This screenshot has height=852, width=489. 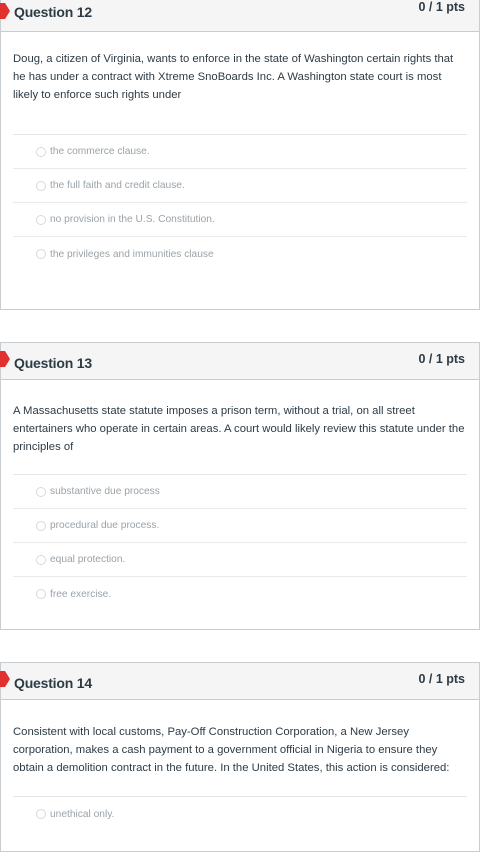 What do you see at coordinates (240, 254) in the screenshot?
I see `answer-option: the privileges and immunities clause` at bounding box center [240, 254].